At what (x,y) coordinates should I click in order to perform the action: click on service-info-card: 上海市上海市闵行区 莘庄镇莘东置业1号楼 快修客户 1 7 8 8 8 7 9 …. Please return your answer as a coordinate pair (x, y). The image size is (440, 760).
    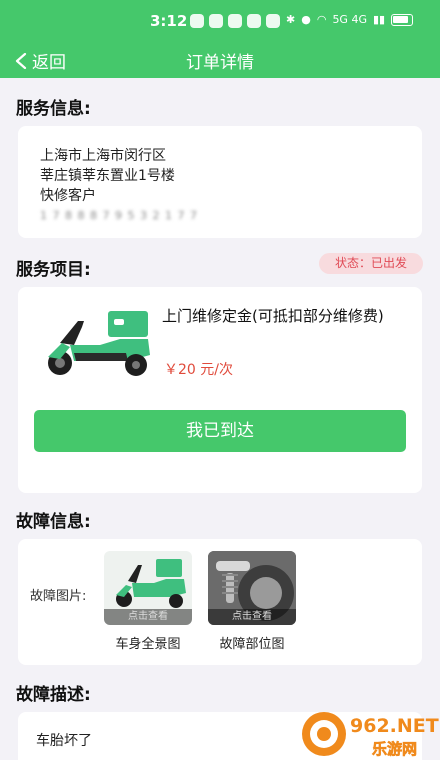
    Looking at the image, I should click on (220, 182).